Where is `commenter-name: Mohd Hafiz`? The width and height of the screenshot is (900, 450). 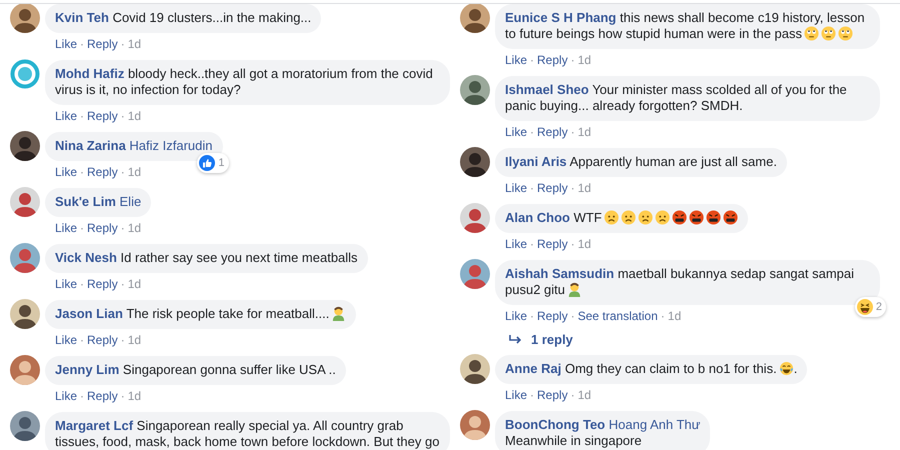
commenter-name: Mohd Hafiz is located at coordinates (89, 73).